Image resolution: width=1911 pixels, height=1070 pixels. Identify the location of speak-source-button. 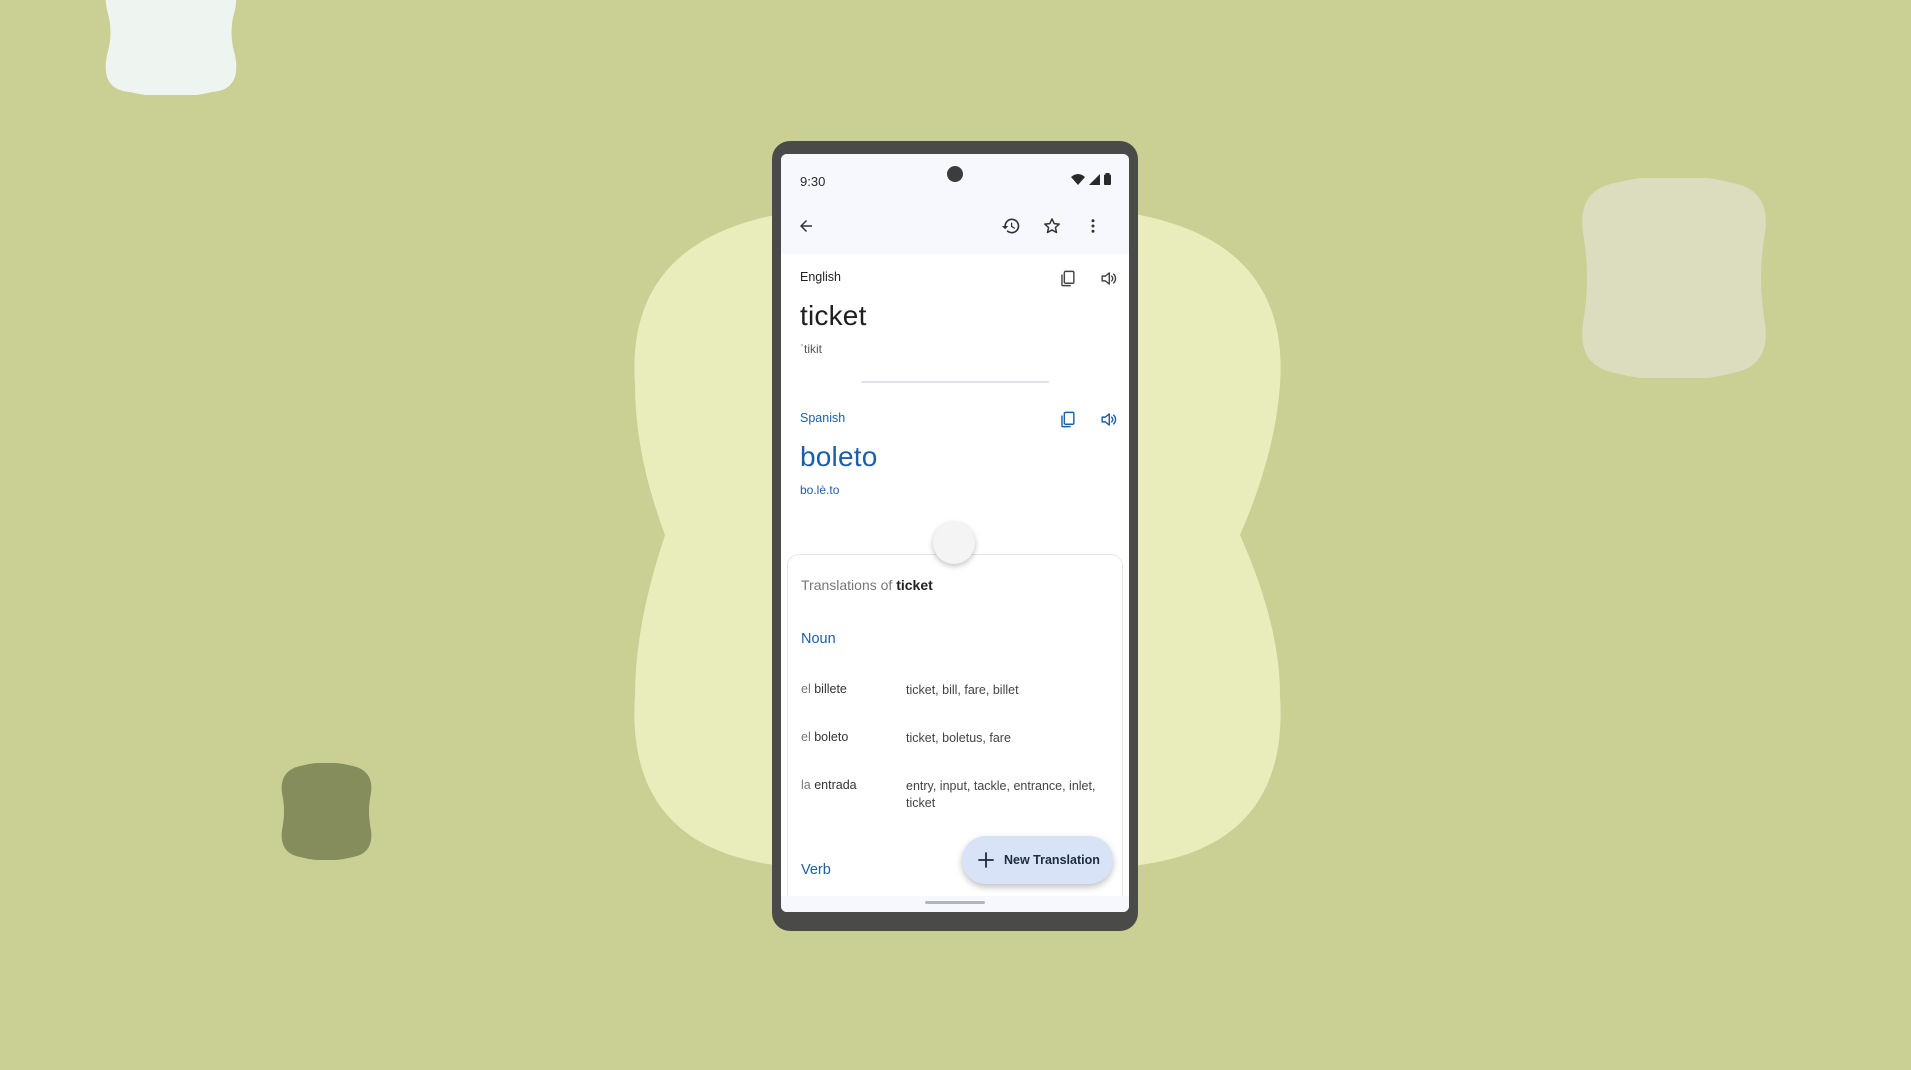
(1108, 278).